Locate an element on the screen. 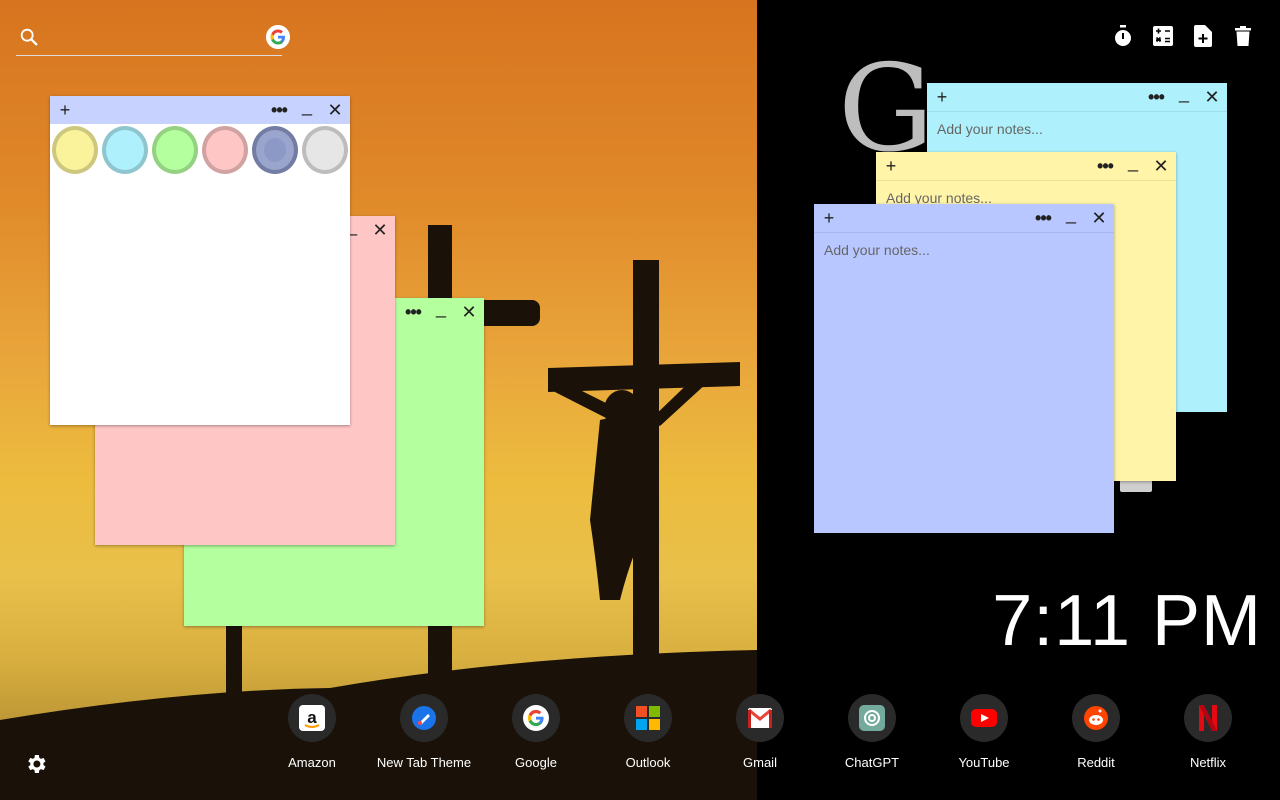  outlook-icon is located at coordinates (648, 718).